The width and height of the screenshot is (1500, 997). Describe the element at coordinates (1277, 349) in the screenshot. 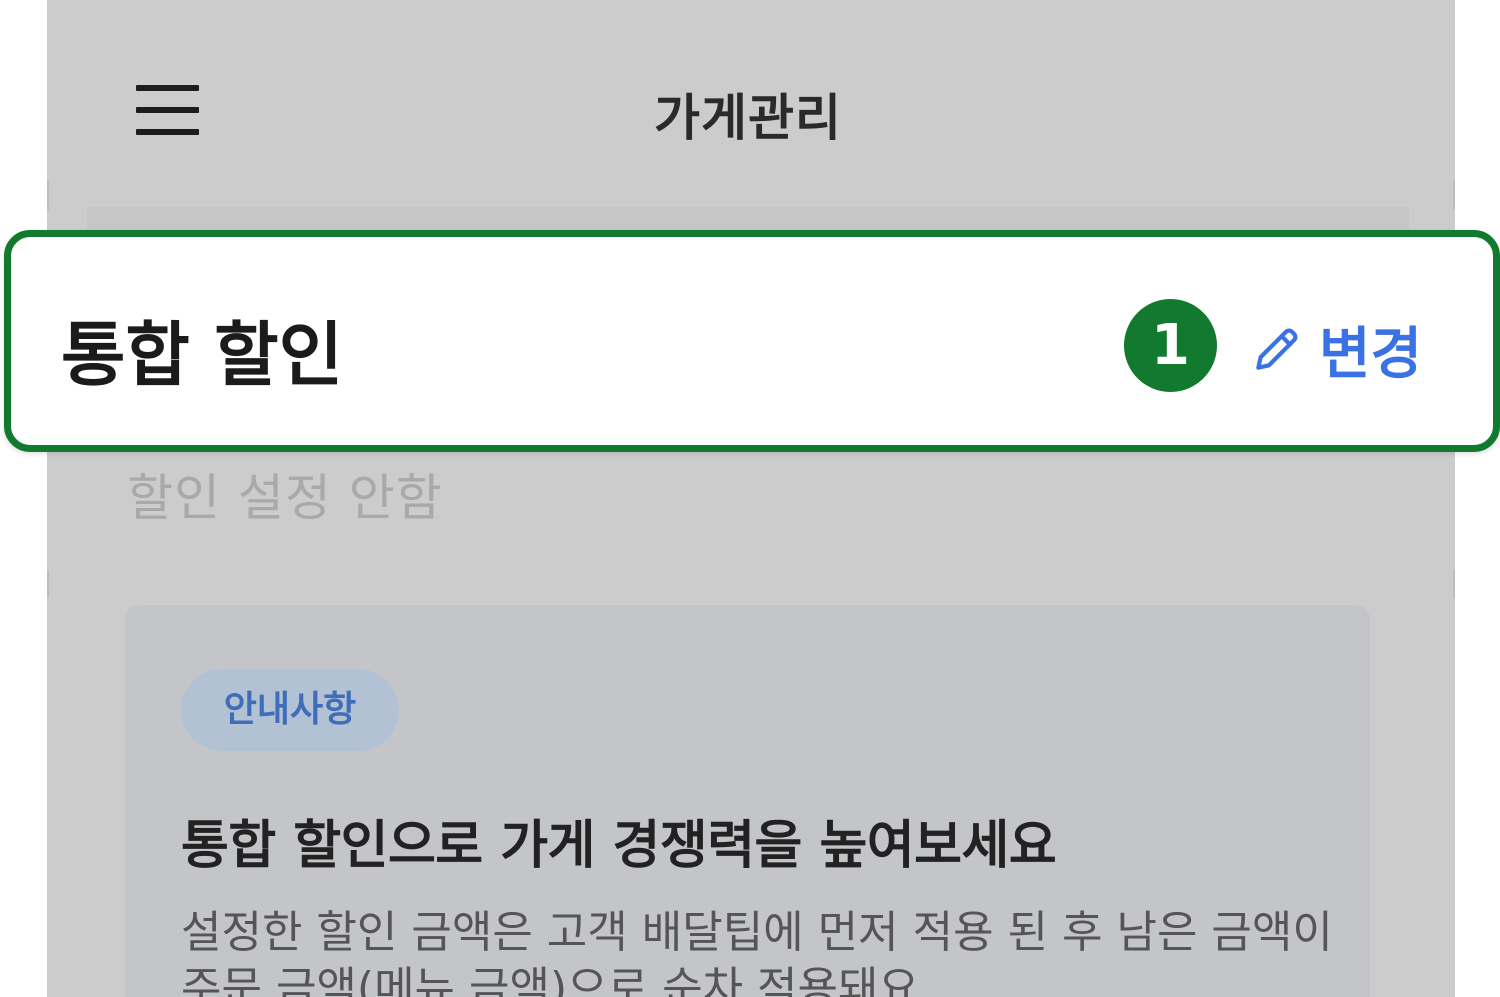

I see `pencil-icon` at that location.